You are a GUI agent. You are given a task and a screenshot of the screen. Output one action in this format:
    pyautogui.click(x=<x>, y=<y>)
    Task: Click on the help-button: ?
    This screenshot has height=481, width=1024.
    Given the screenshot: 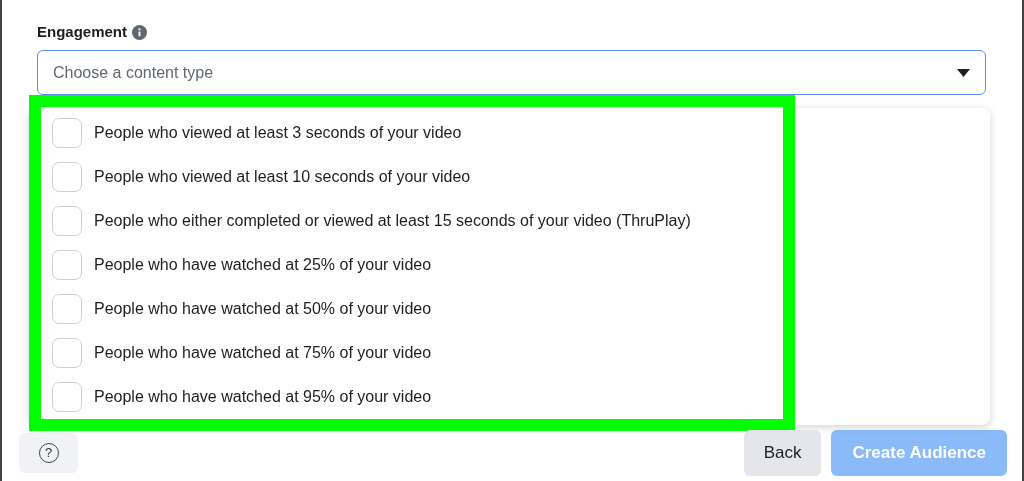 What is the action you would take?
    pyautogui.click(x=48, y=453)
    